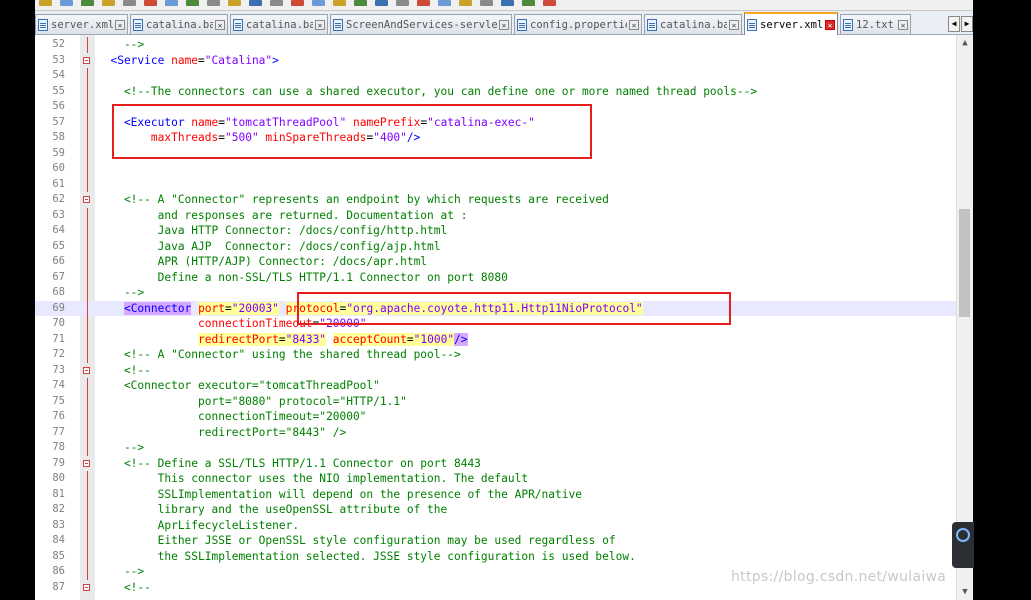 Image resolution: width=1031 pixels, height=600 pixels. Describe the element at coordinates (58, 400) in the screenshot. I see `line-number: 75` at that location.